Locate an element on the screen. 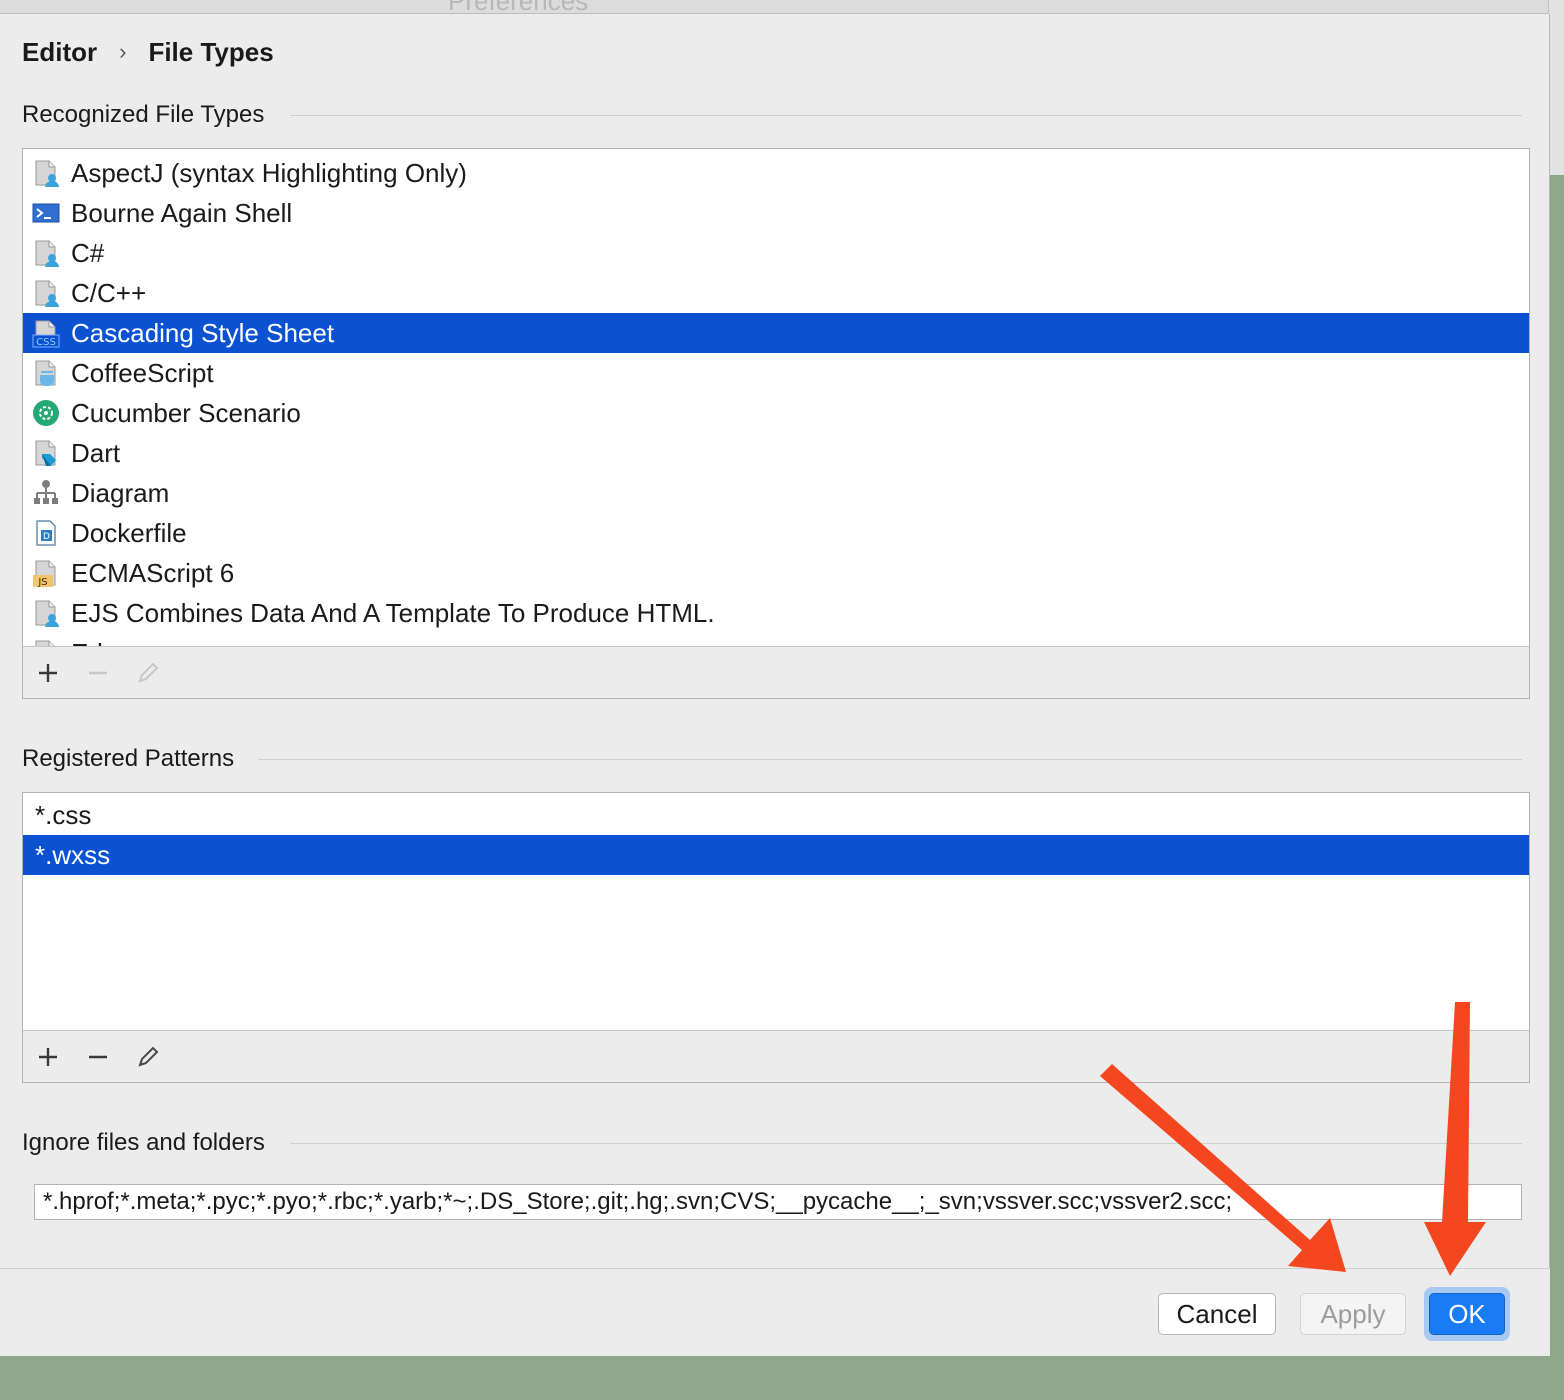  edit-file-type-button is located at coordinates (148, 673).